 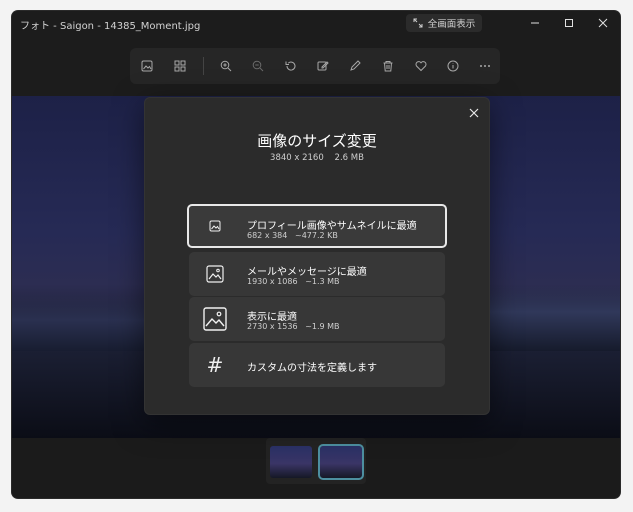 I want to click on edit-button, so click(x=323, y=66).